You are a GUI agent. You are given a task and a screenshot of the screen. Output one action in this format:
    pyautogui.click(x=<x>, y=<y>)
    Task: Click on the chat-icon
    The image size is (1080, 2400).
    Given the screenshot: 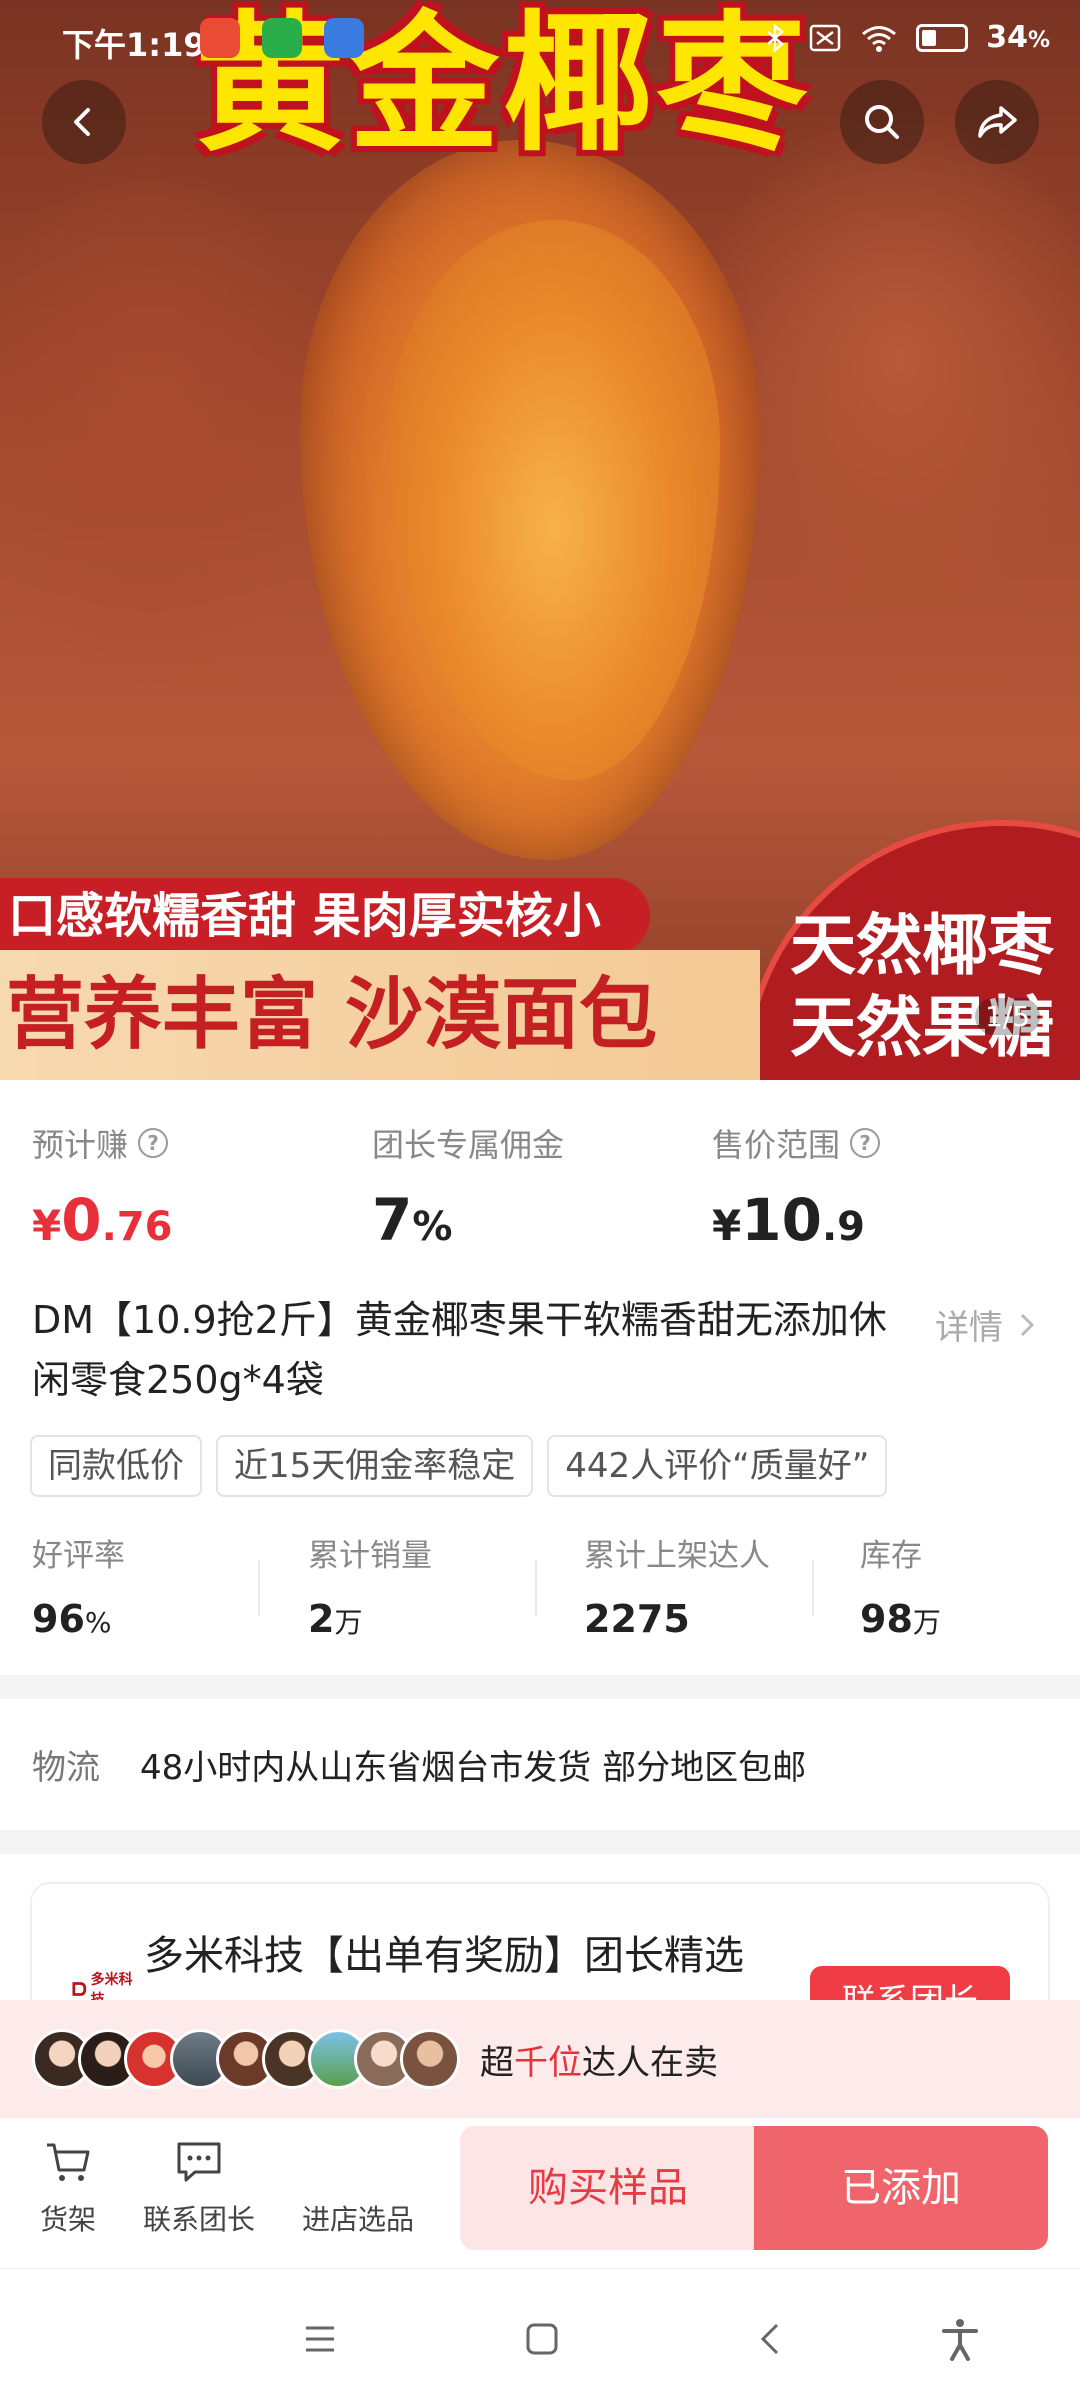 What is the action you would take?
    pyautogui.click(x=199, y=2163)
    